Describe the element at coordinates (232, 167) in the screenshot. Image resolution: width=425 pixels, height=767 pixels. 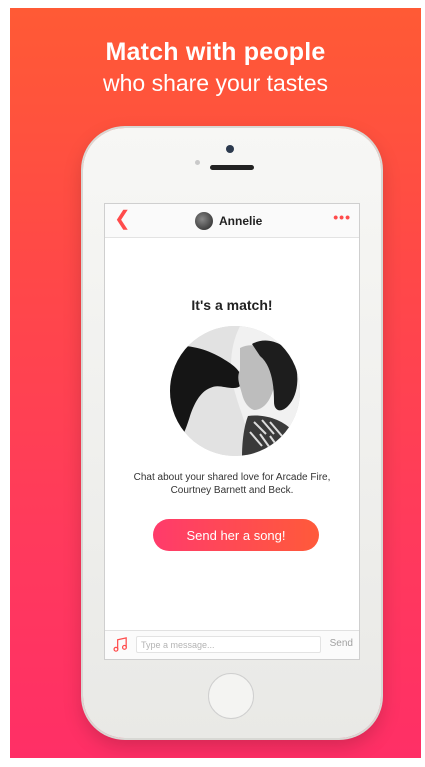
I see `speaker-grille` at that location.